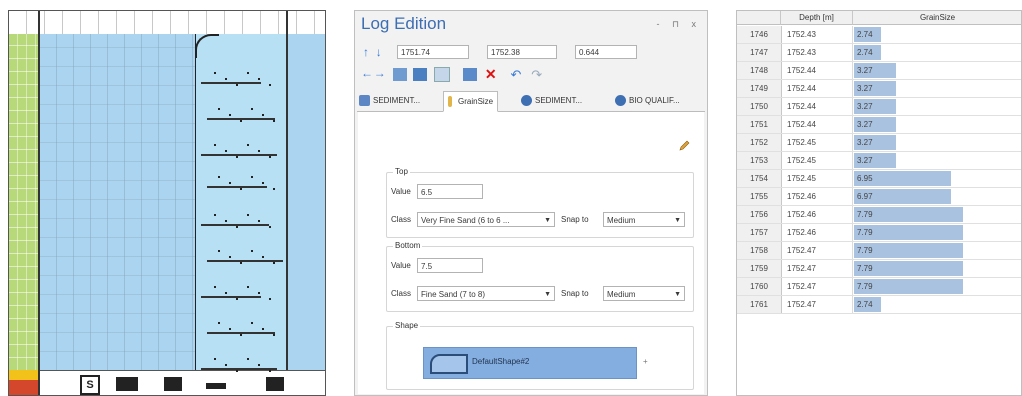  Describe the element at coordinates (759, 18) in the screenshot. I see `column-header-index` at that location.